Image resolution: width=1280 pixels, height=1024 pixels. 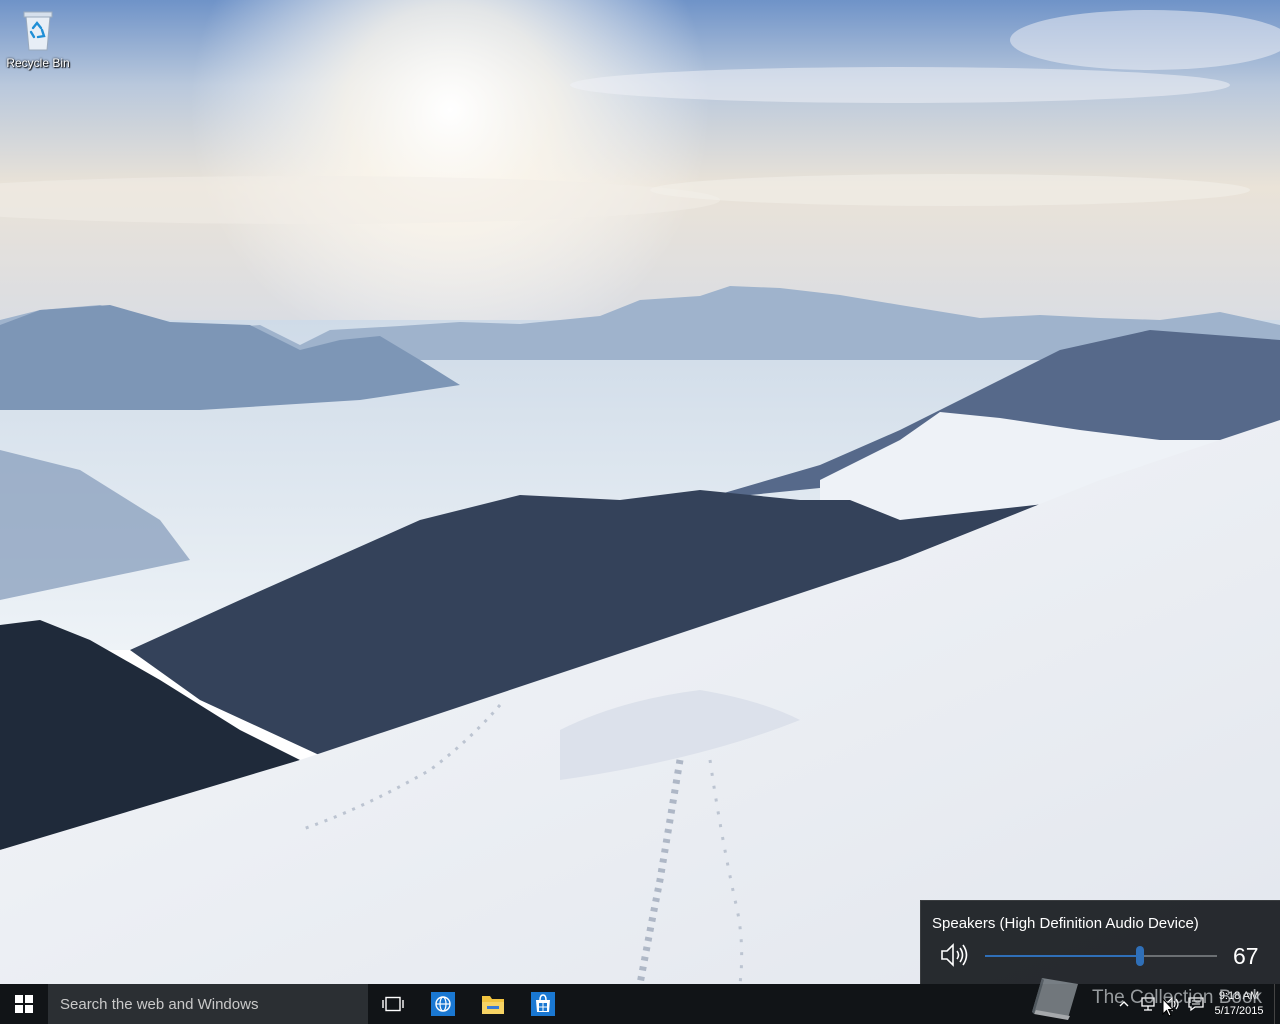 What do you see at coordinates (38, 31) in the screenshot?
I see `recycle-bin-icon` at bounding box center [38, 31].